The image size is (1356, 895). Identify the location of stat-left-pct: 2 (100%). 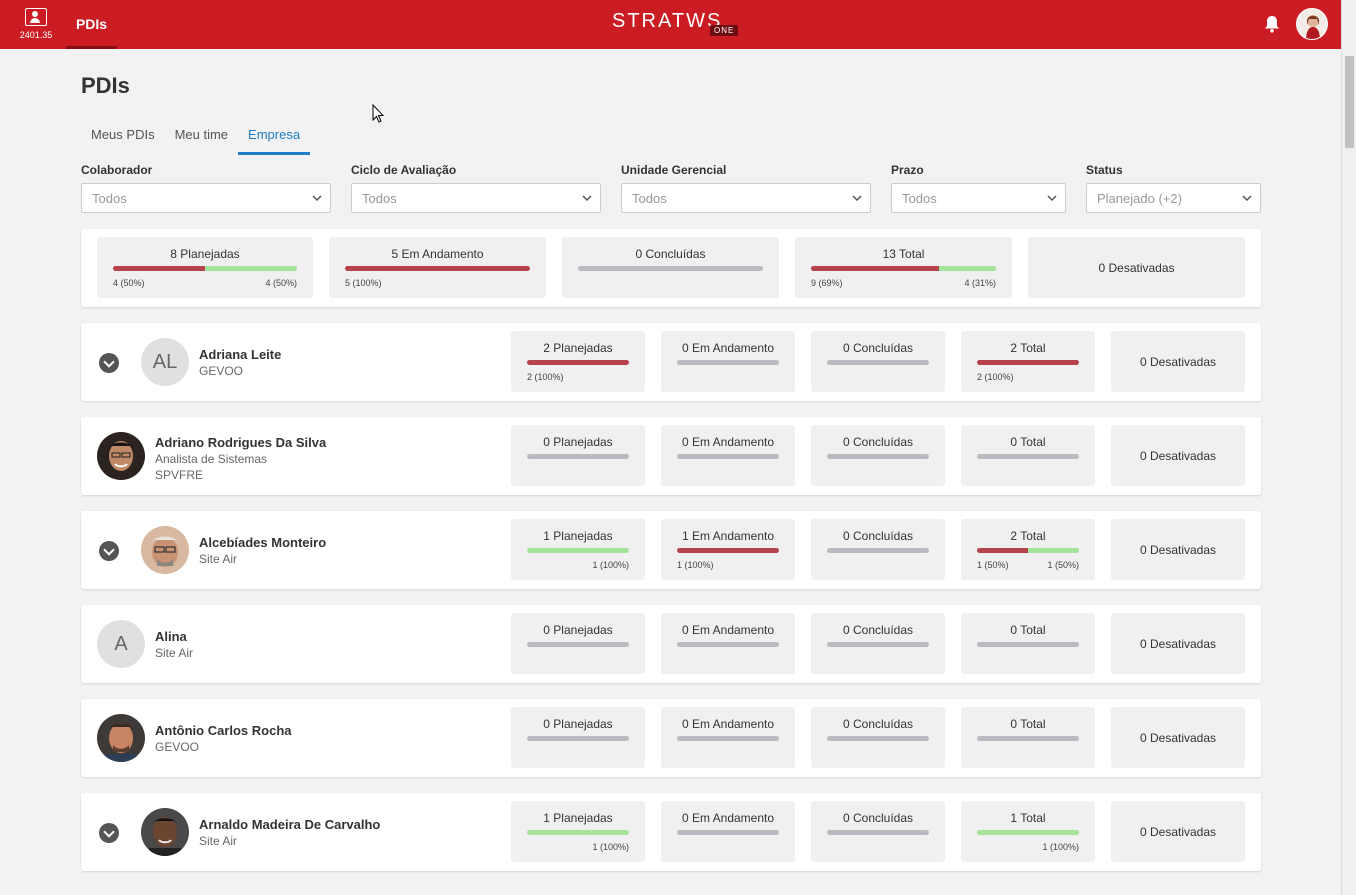
(995, 377).